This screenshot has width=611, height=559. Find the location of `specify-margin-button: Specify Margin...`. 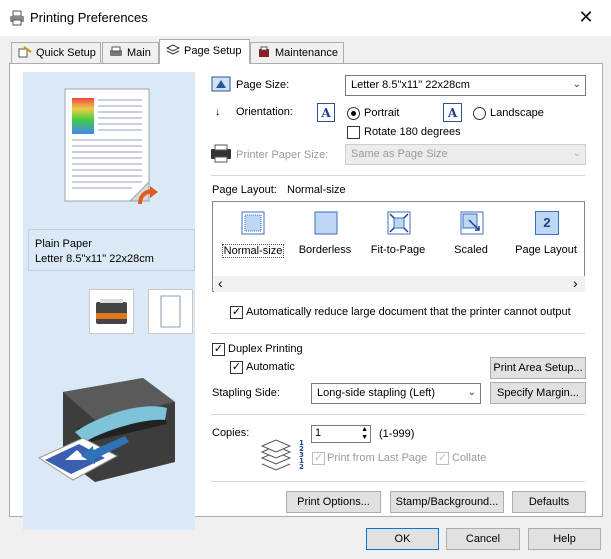

specify-margin-button: Specify Margin... is located at coordinates (538, 393).